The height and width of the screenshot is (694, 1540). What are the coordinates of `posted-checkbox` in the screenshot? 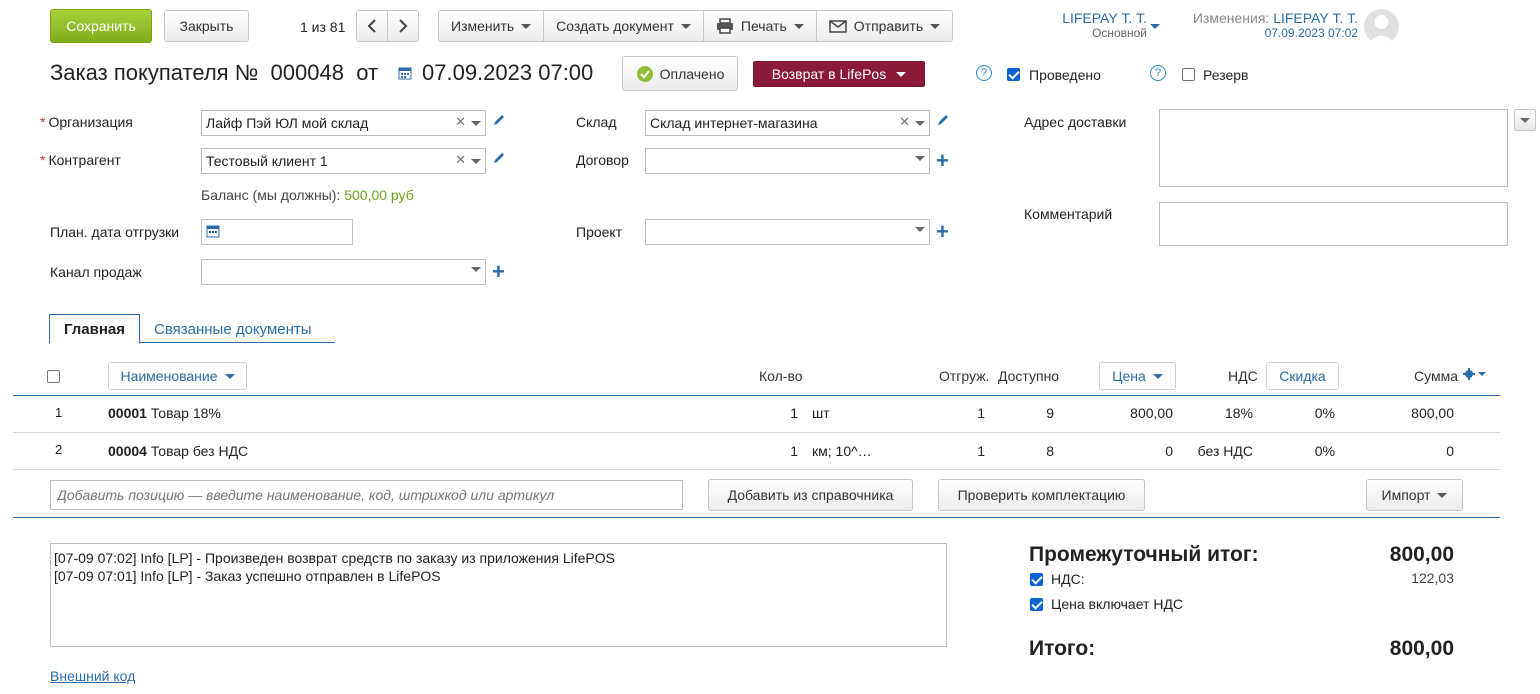 It's located at (1013, 74).